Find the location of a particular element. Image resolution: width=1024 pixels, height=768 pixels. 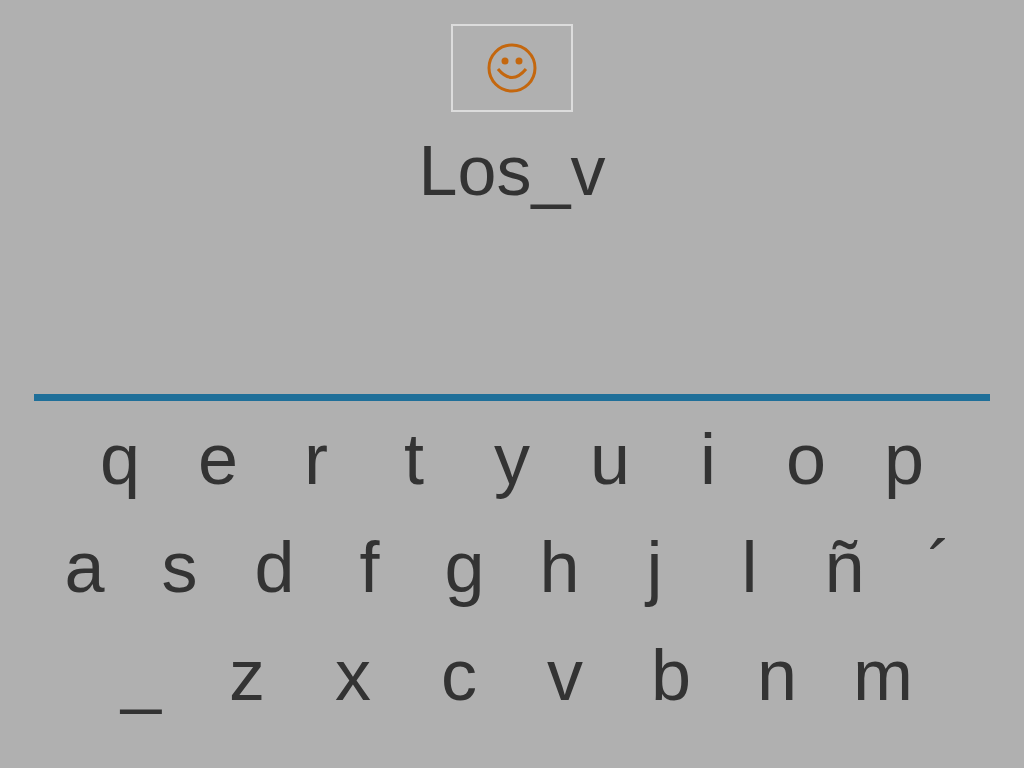

key: n is located at coordinates (777, 675).